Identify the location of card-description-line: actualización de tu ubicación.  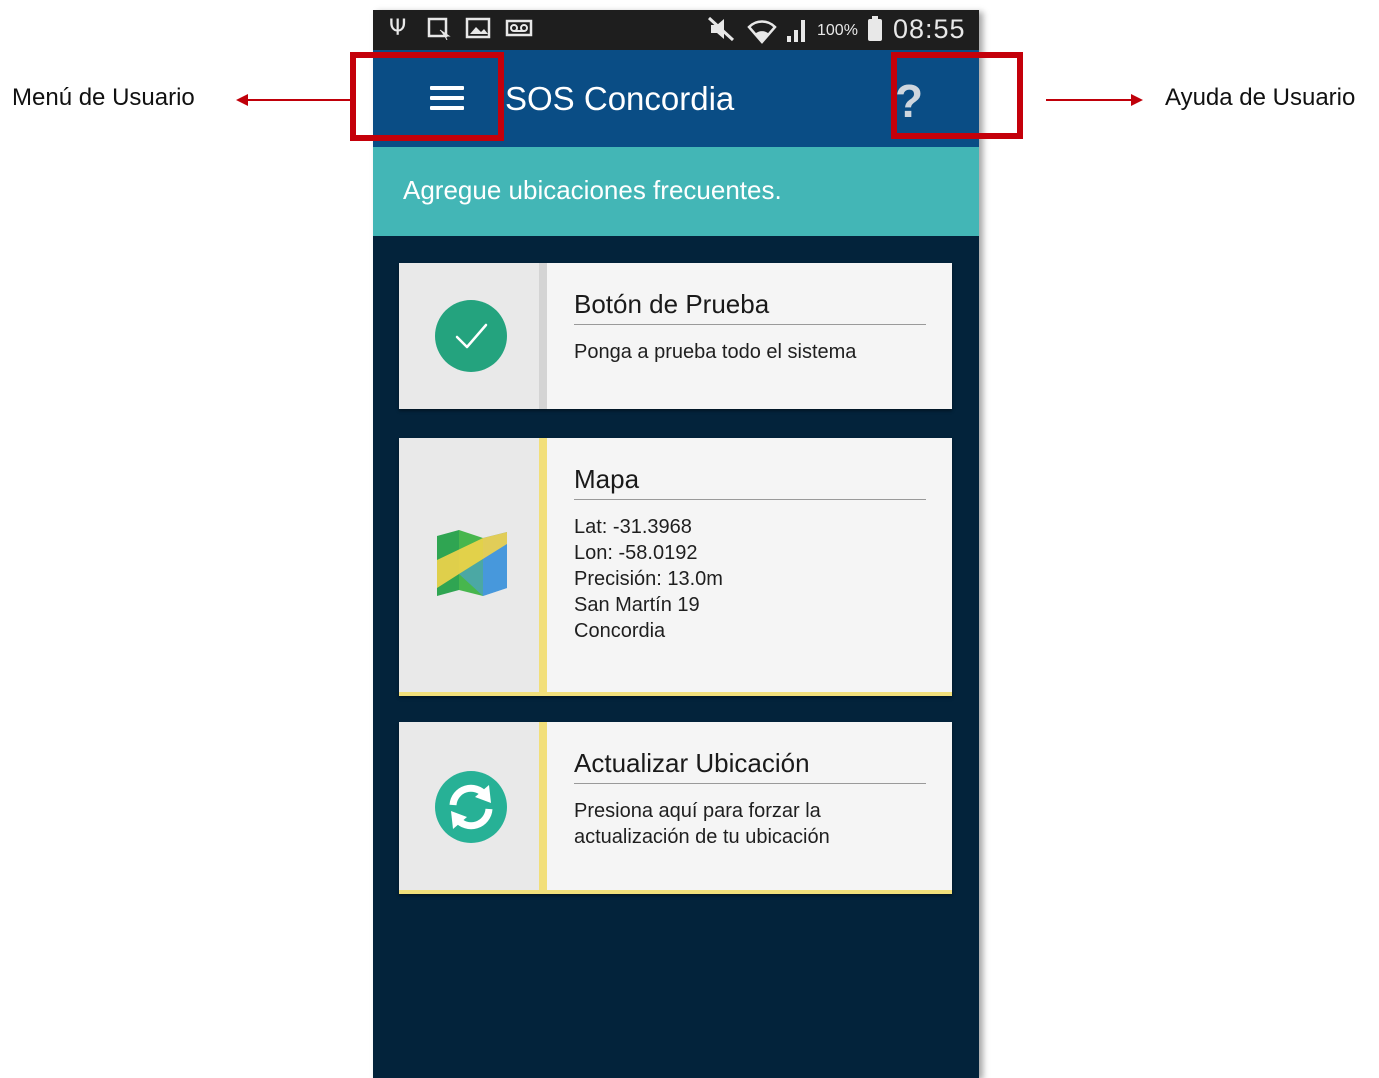
(702, 837).